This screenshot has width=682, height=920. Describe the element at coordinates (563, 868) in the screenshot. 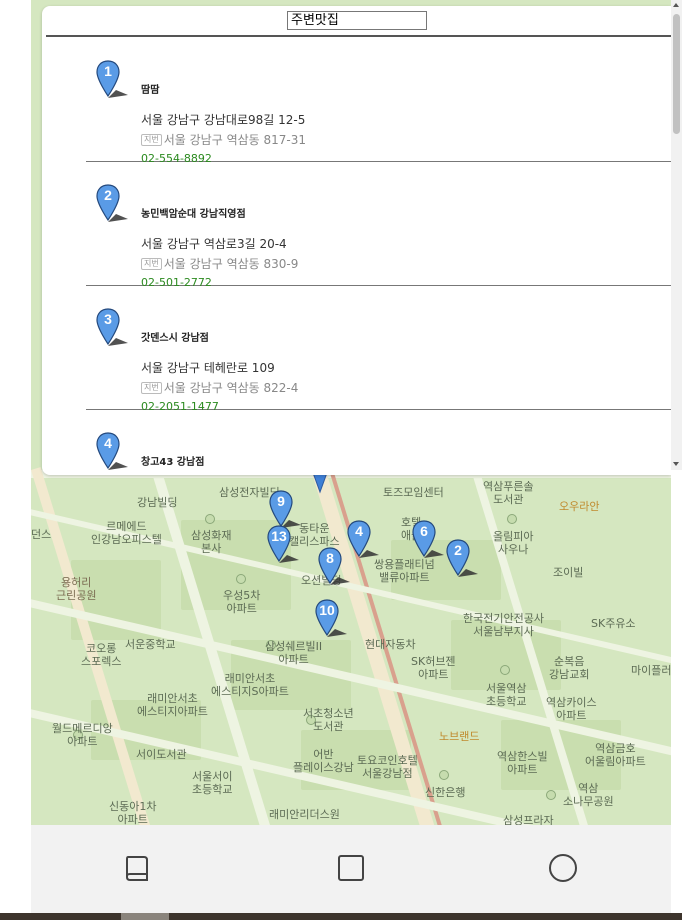

I see `circle-icon` at that location.